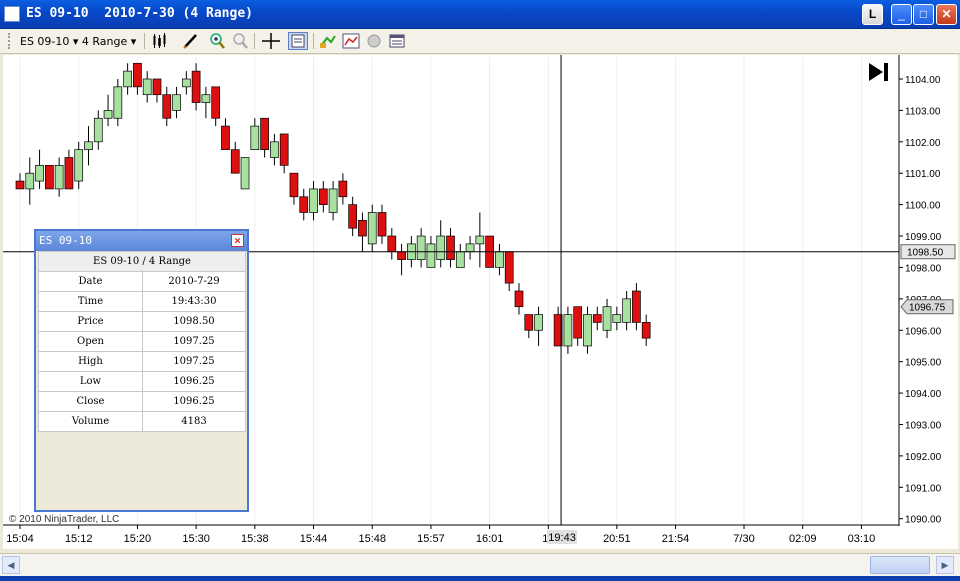 Image resolution: width=960 pixels, height=581 pixels. Describe the element at coordinates (79, 539) in the screenshot. I see `x-tick-label: 15:12` at that location.